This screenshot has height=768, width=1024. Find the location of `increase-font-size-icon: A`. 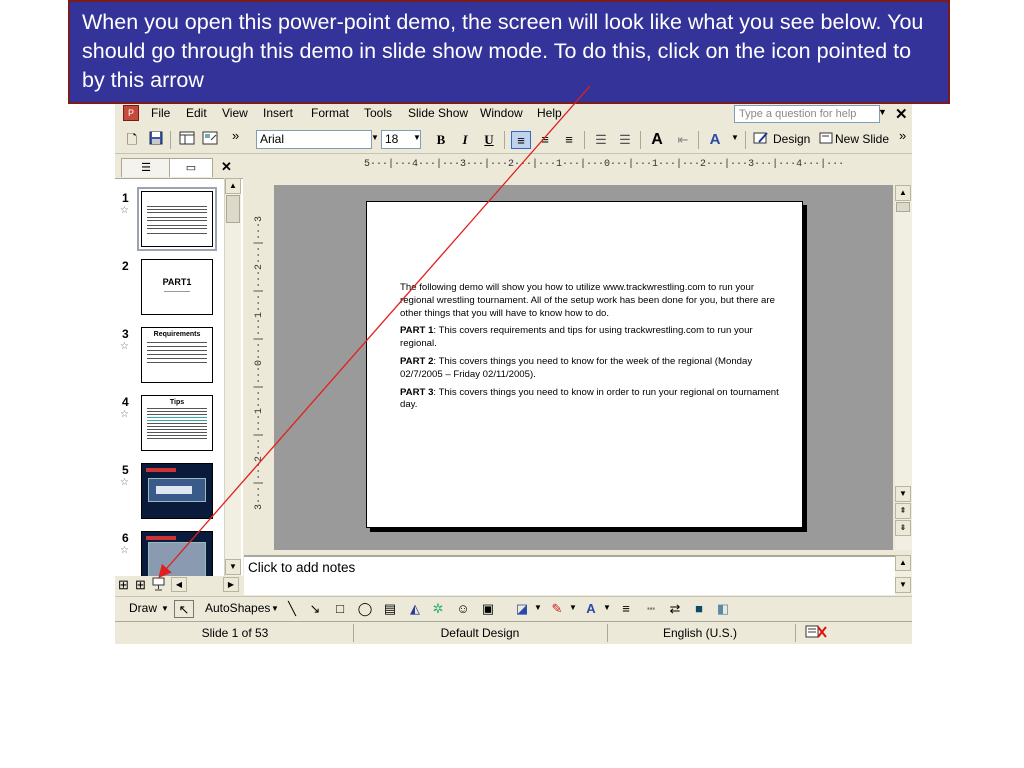

increase-font-size-icon: A is located at coordinates (657, 140).